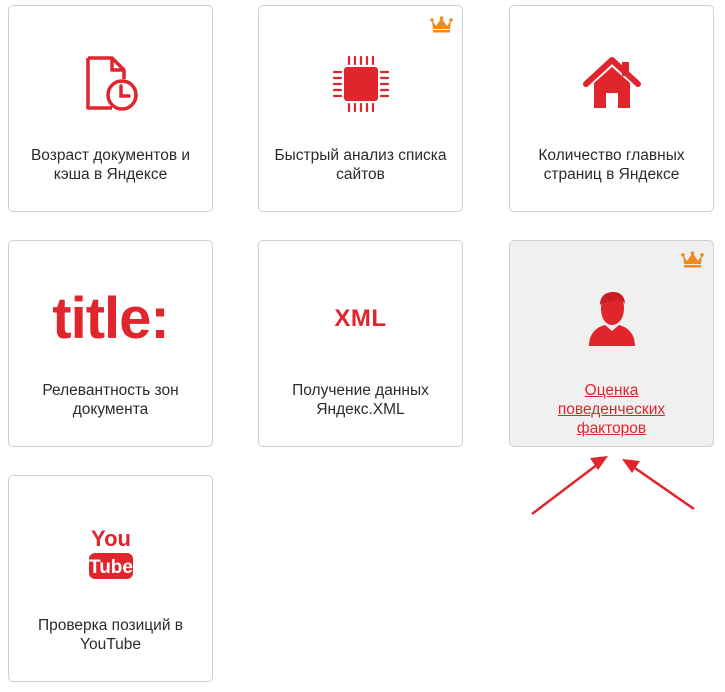 The image size is (725, 692). I want to click on tile-yandex-xml: XML Получение данных Яндекс.XML, so click(360, 343).